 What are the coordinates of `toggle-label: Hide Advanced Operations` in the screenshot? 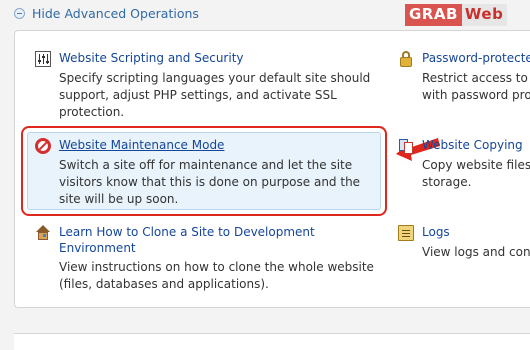 It's located at (115, 13).